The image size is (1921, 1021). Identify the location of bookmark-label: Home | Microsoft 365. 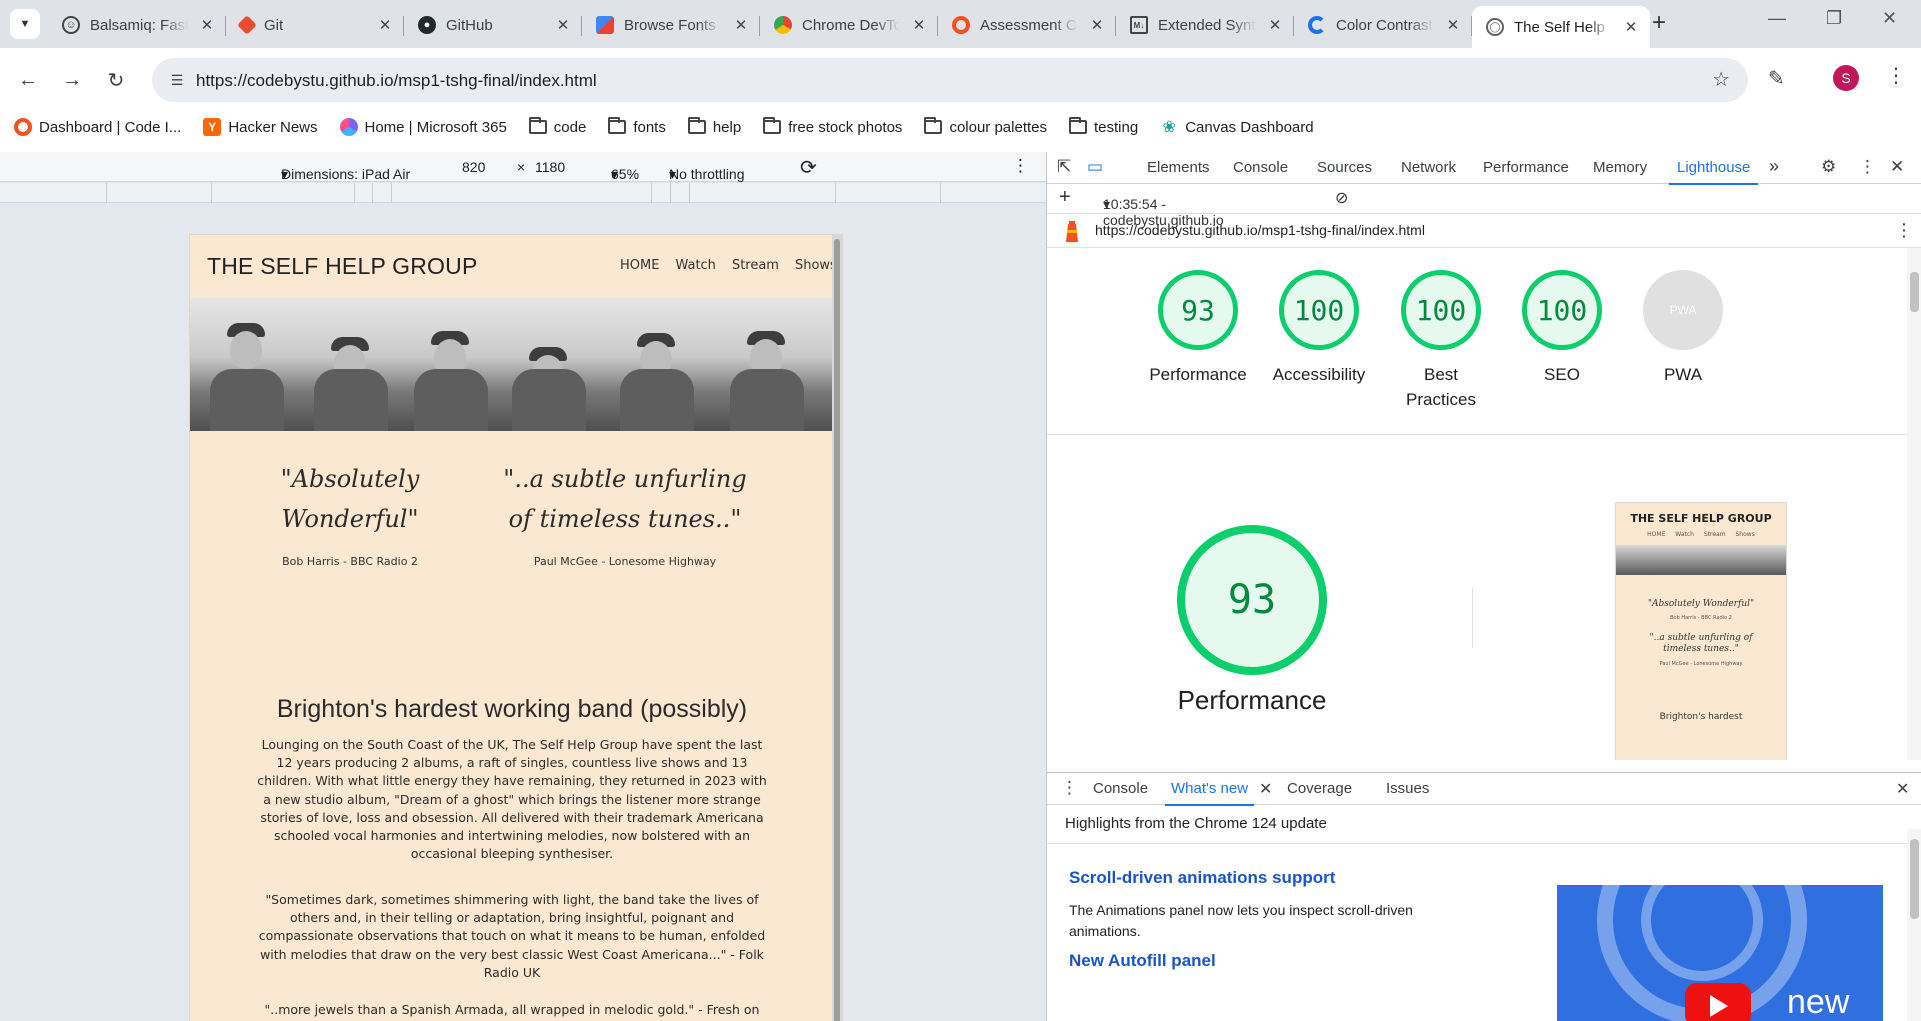
(435, 127).